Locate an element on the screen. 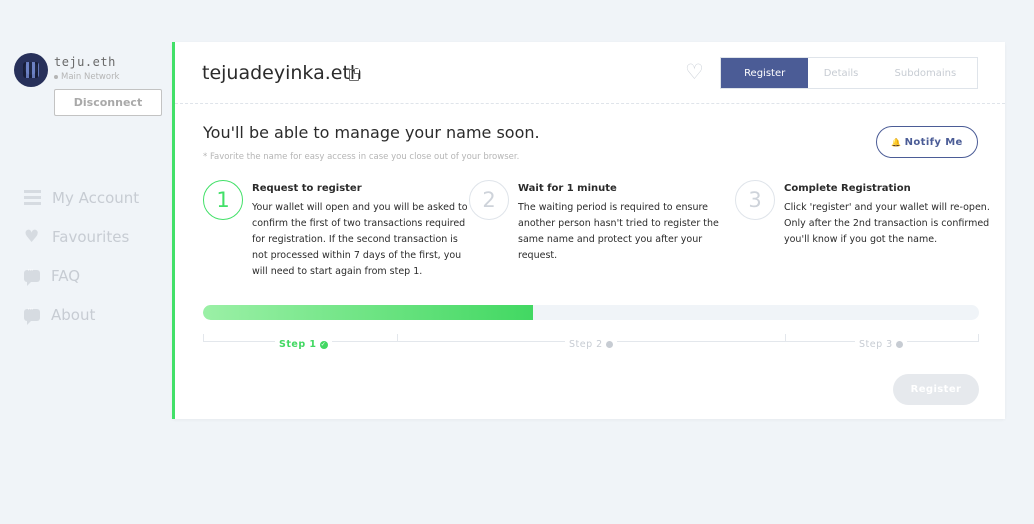  timeline-step-3: Step 3 is located at coordinates (881, 344).